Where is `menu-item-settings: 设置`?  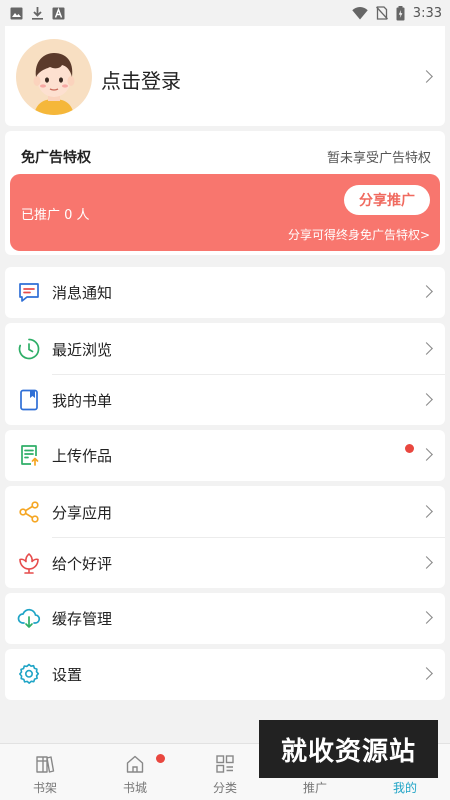 menu-item-settings: 设置 is located at coordinates (225, 674).